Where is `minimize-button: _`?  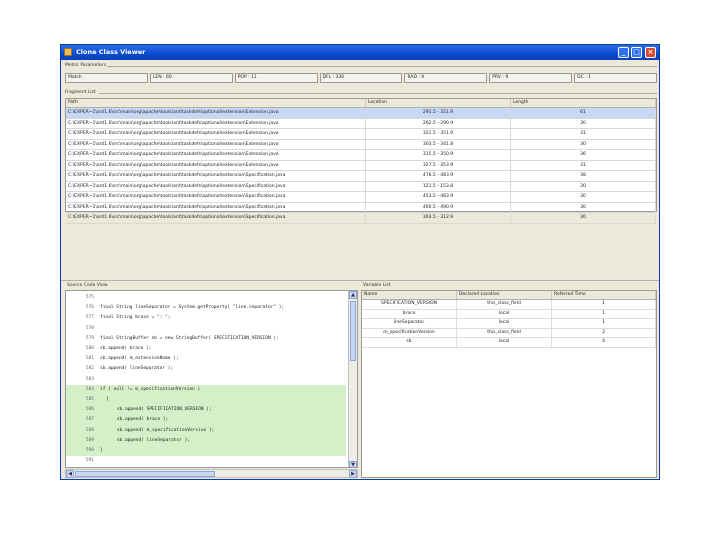
minimize-button: _ is located at coordinates (623, 52).